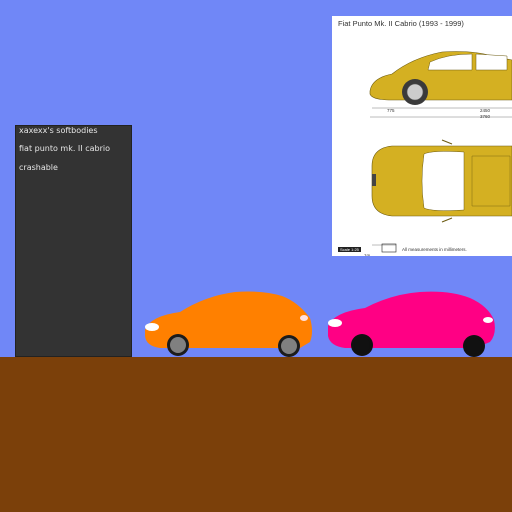  What do you see at coordinates (349, 249) in the screenshot?
I see `blueprint-scale: Scale 1:25` at bounding box center [349, 249].